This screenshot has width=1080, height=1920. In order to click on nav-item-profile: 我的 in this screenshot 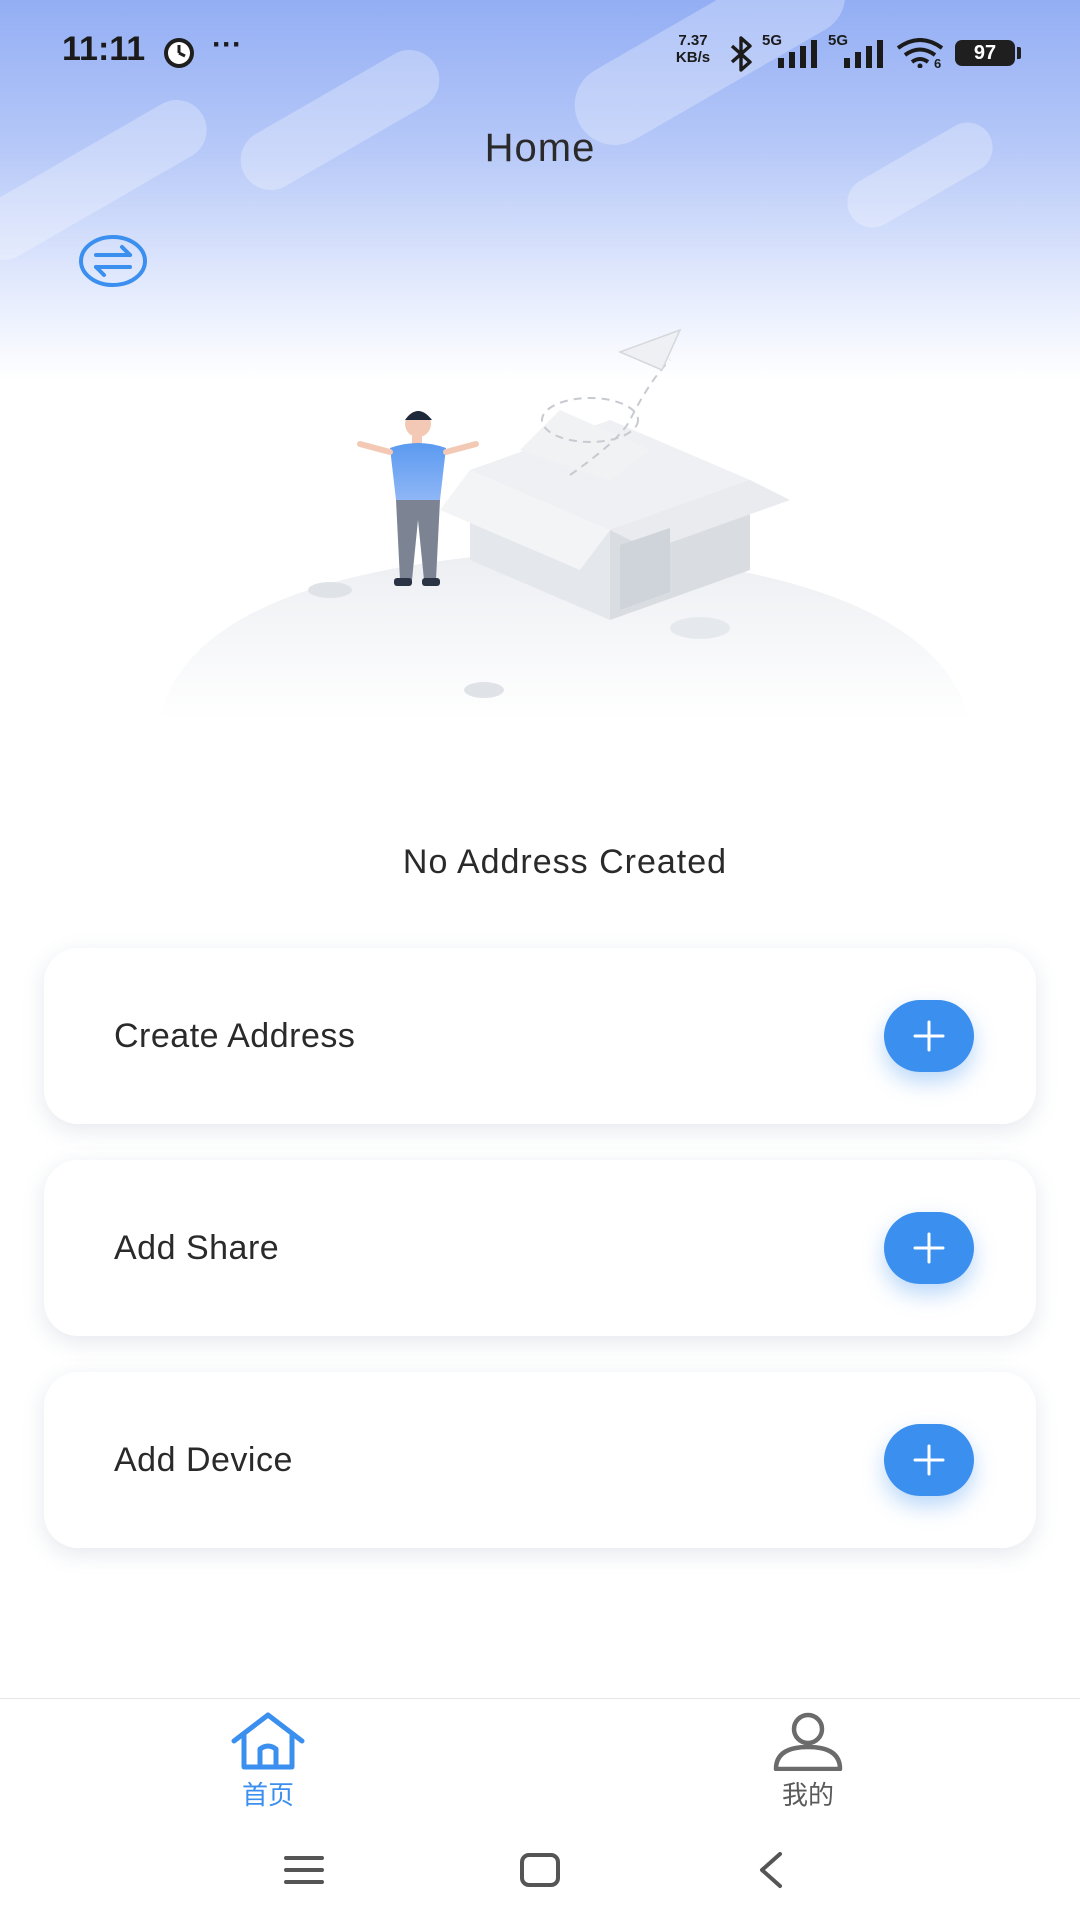, I will do `click(808, 1761)`.